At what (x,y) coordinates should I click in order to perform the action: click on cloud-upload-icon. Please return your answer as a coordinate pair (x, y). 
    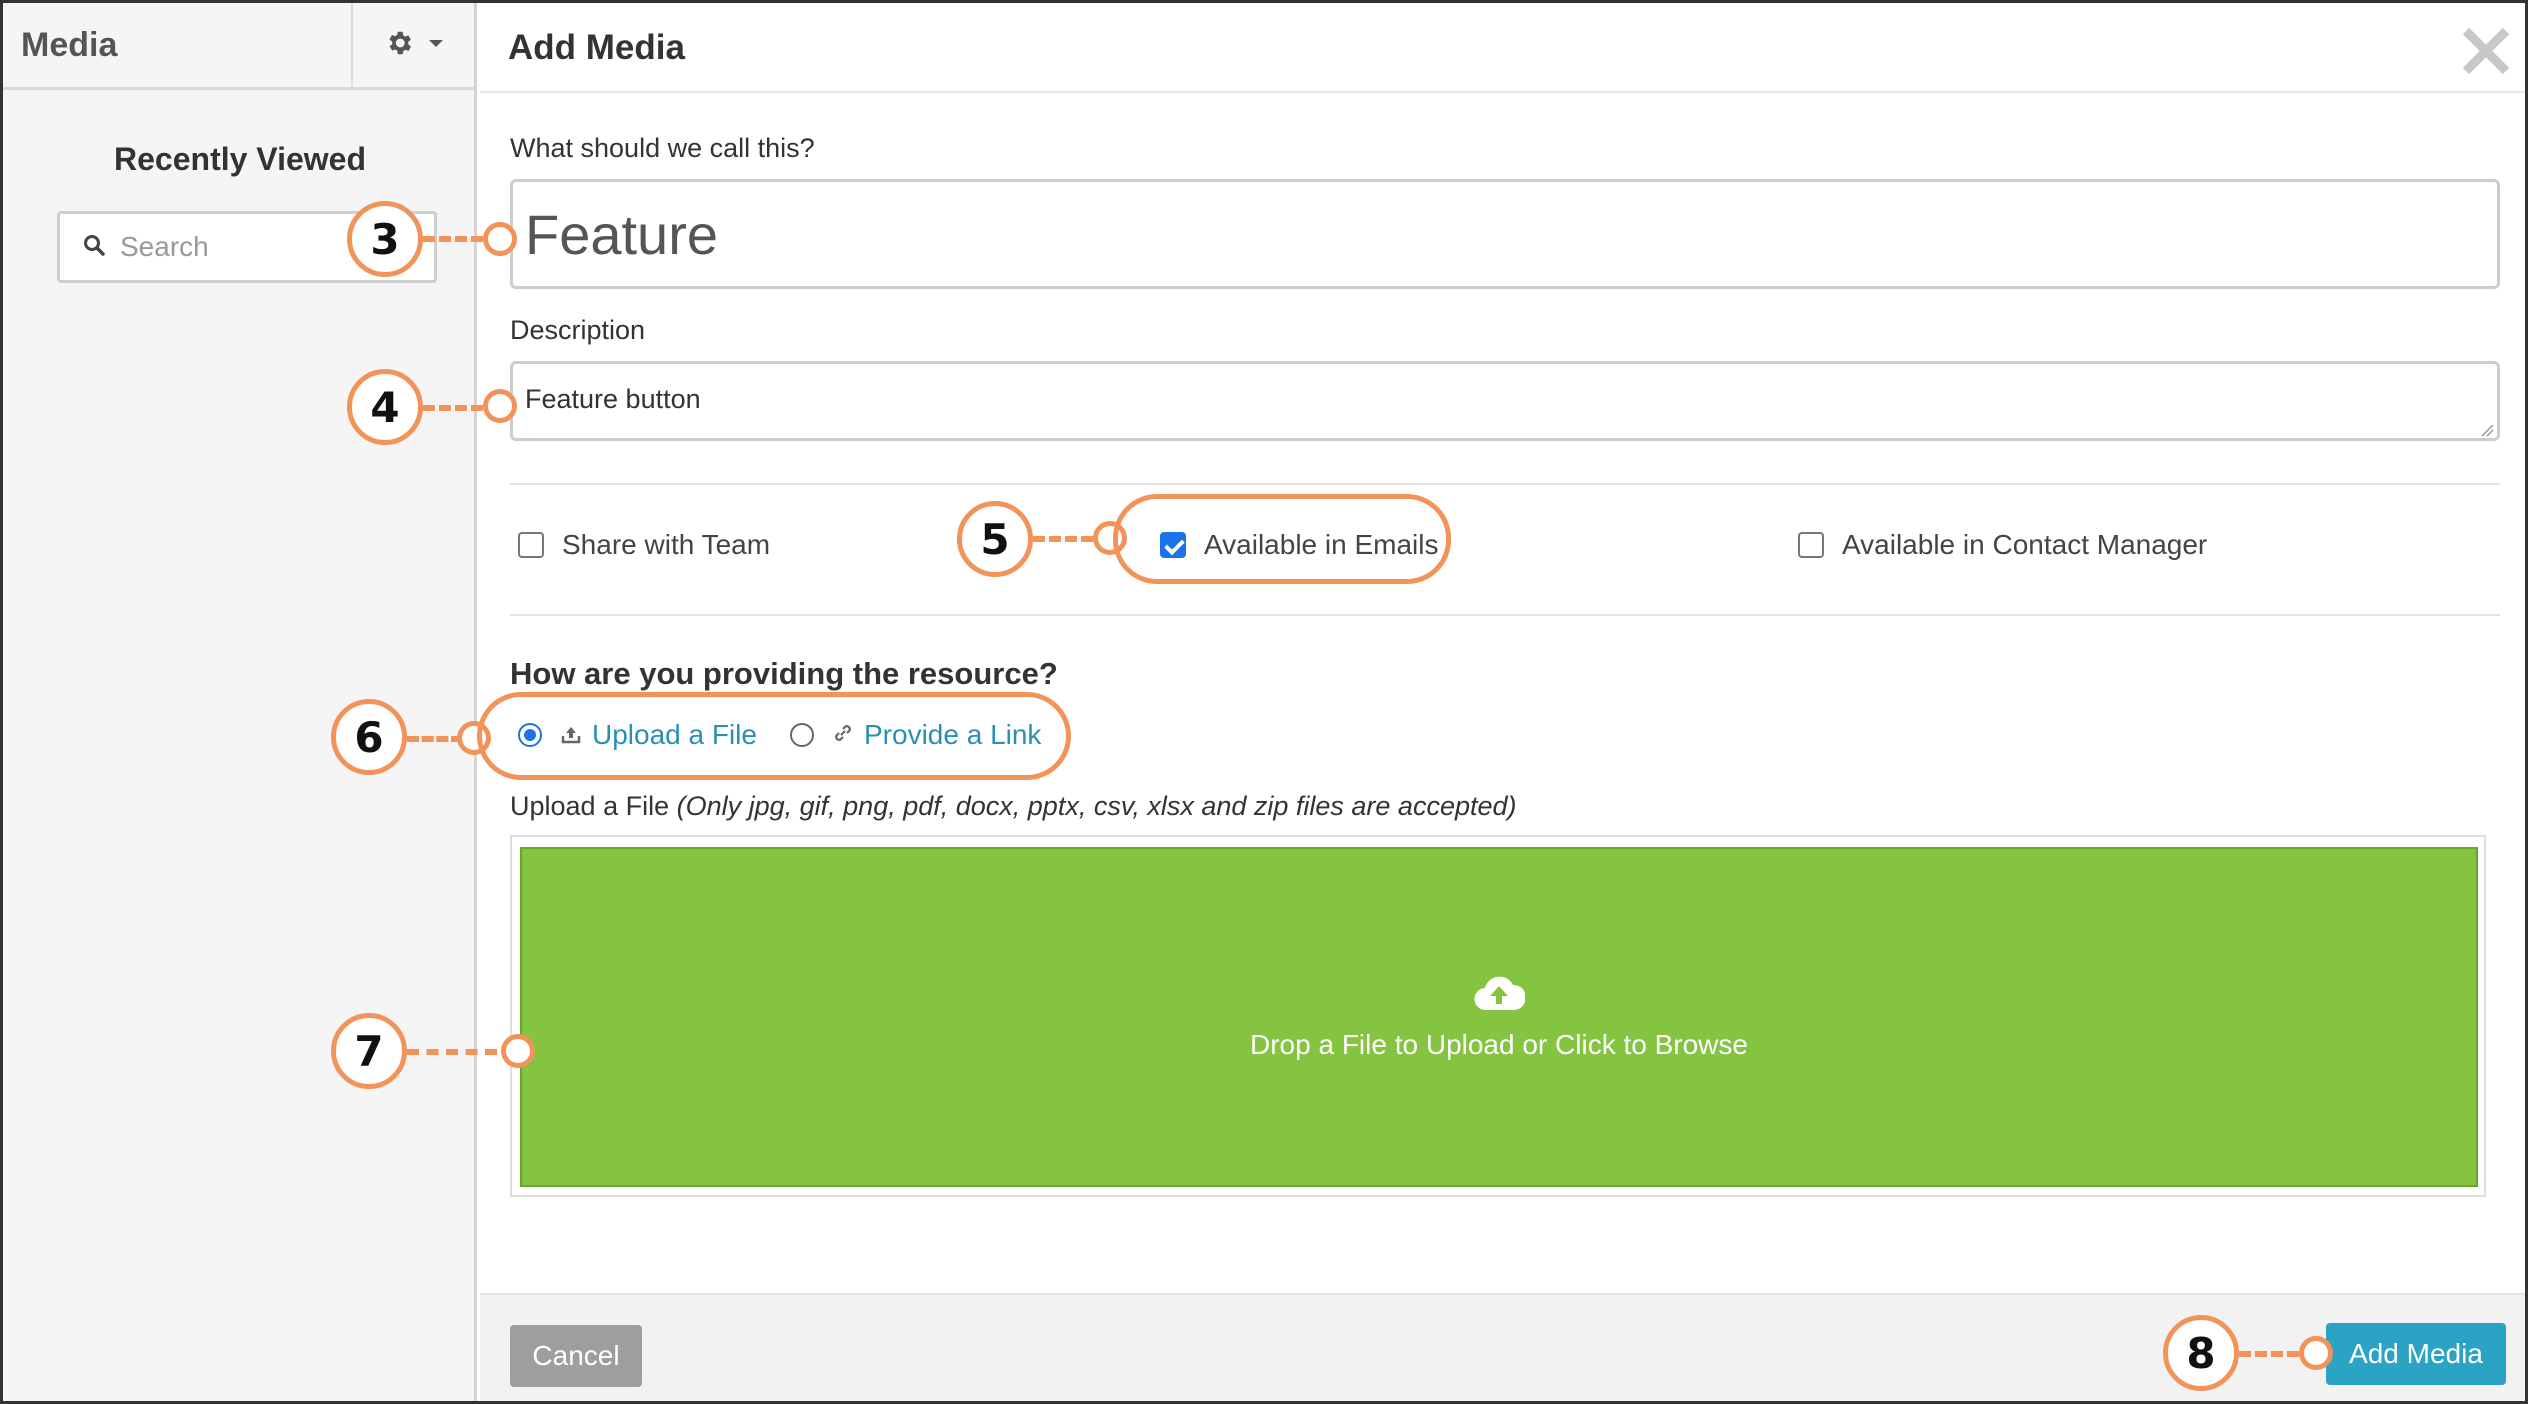
    Looking at the image, I should click on (1500, 995).